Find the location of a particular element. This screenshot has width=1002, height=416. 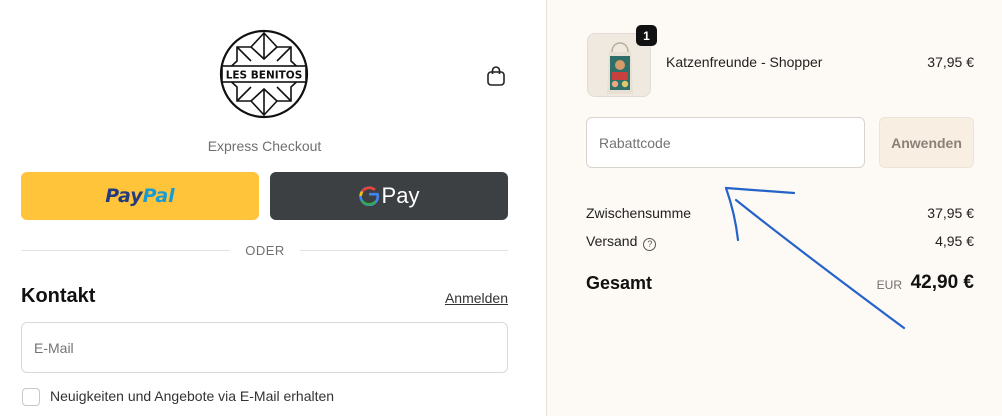

divider-right is located at coordinates (404, 250).